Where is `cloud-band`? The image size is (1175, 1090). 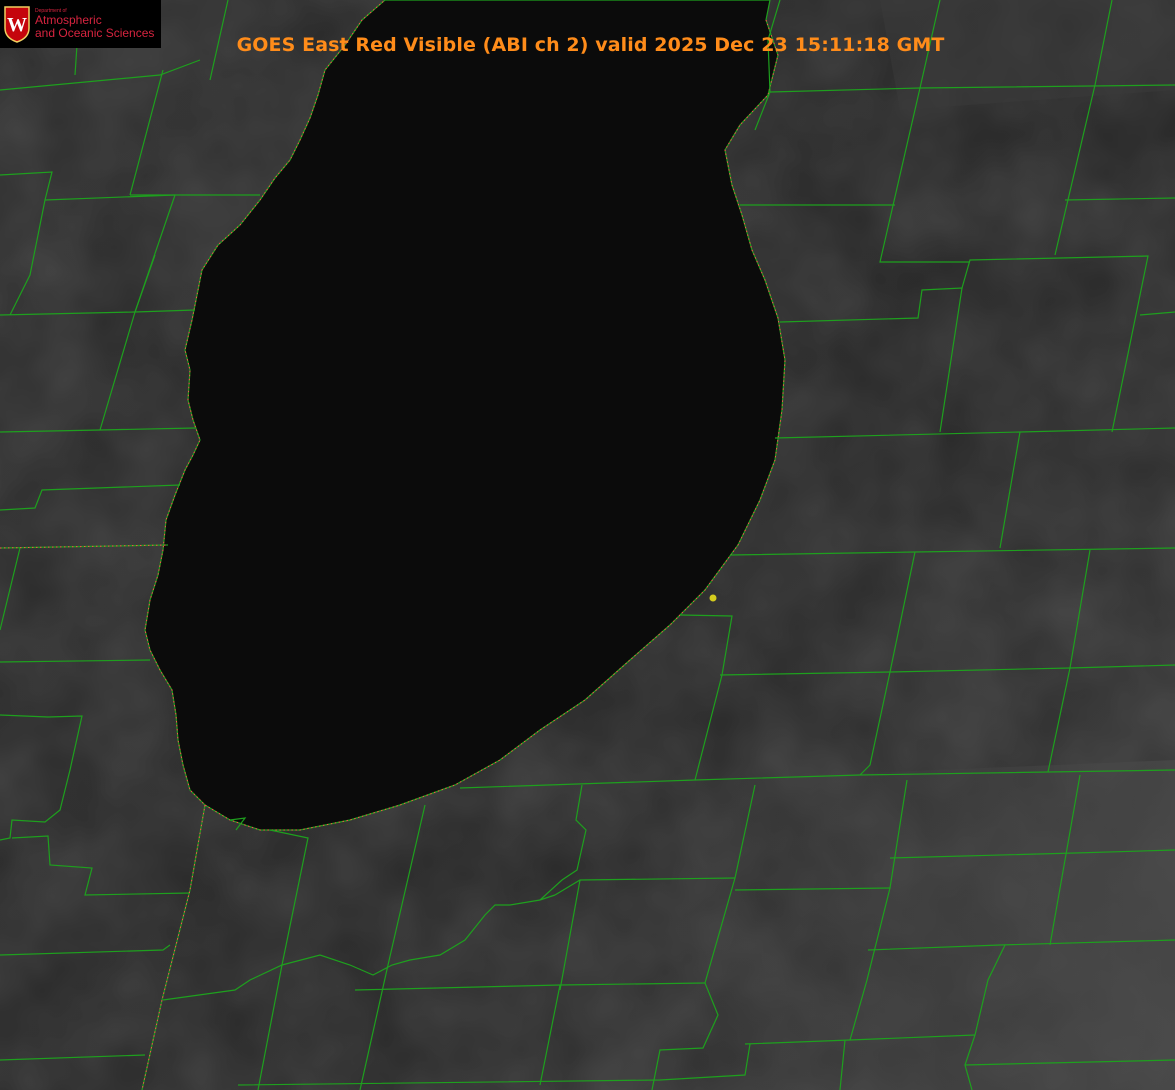 cloud-band is located at coordinates (912, 925).